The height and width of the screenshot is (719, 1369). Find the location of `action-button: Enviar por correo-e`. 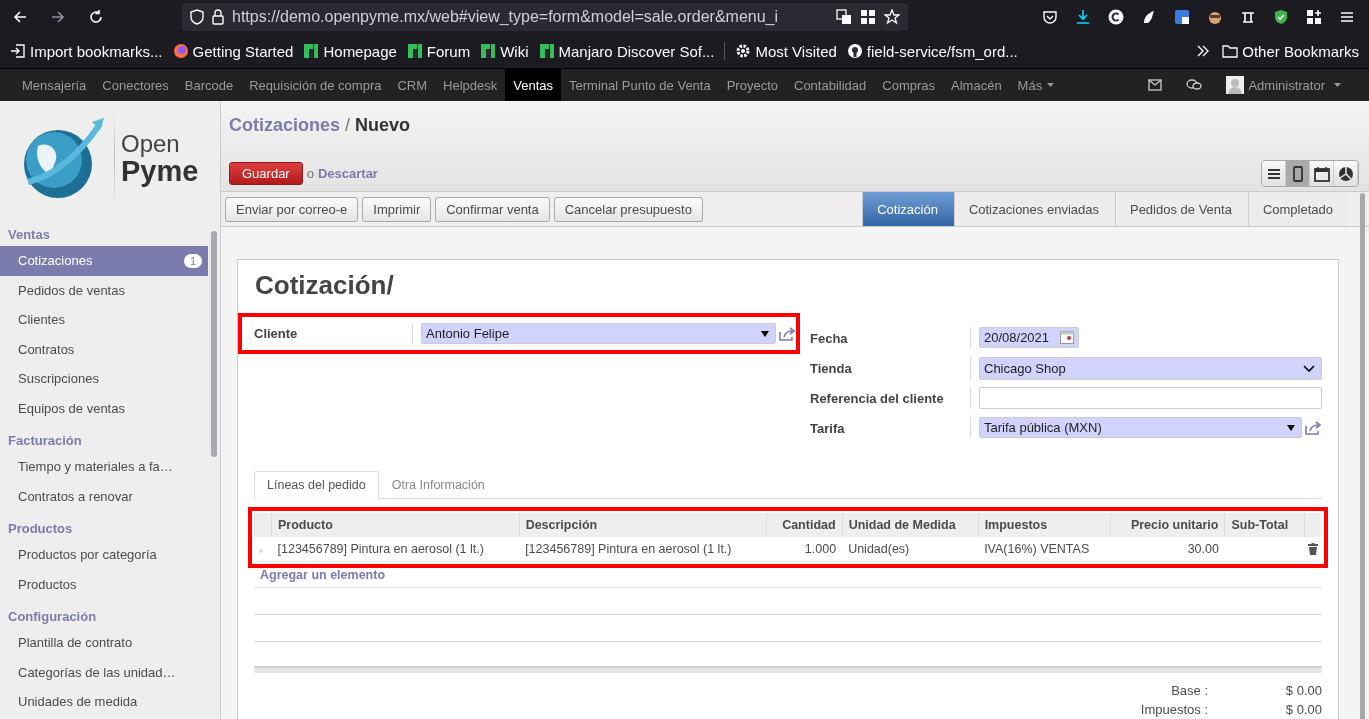

action-button: Enviar por correo-e is located at coordinates (292, 209).